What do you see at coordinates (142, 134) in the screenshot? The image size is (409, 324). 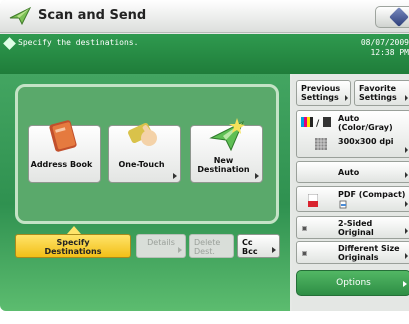 I see `one-touch-icon` at bounding box center [142, 134].